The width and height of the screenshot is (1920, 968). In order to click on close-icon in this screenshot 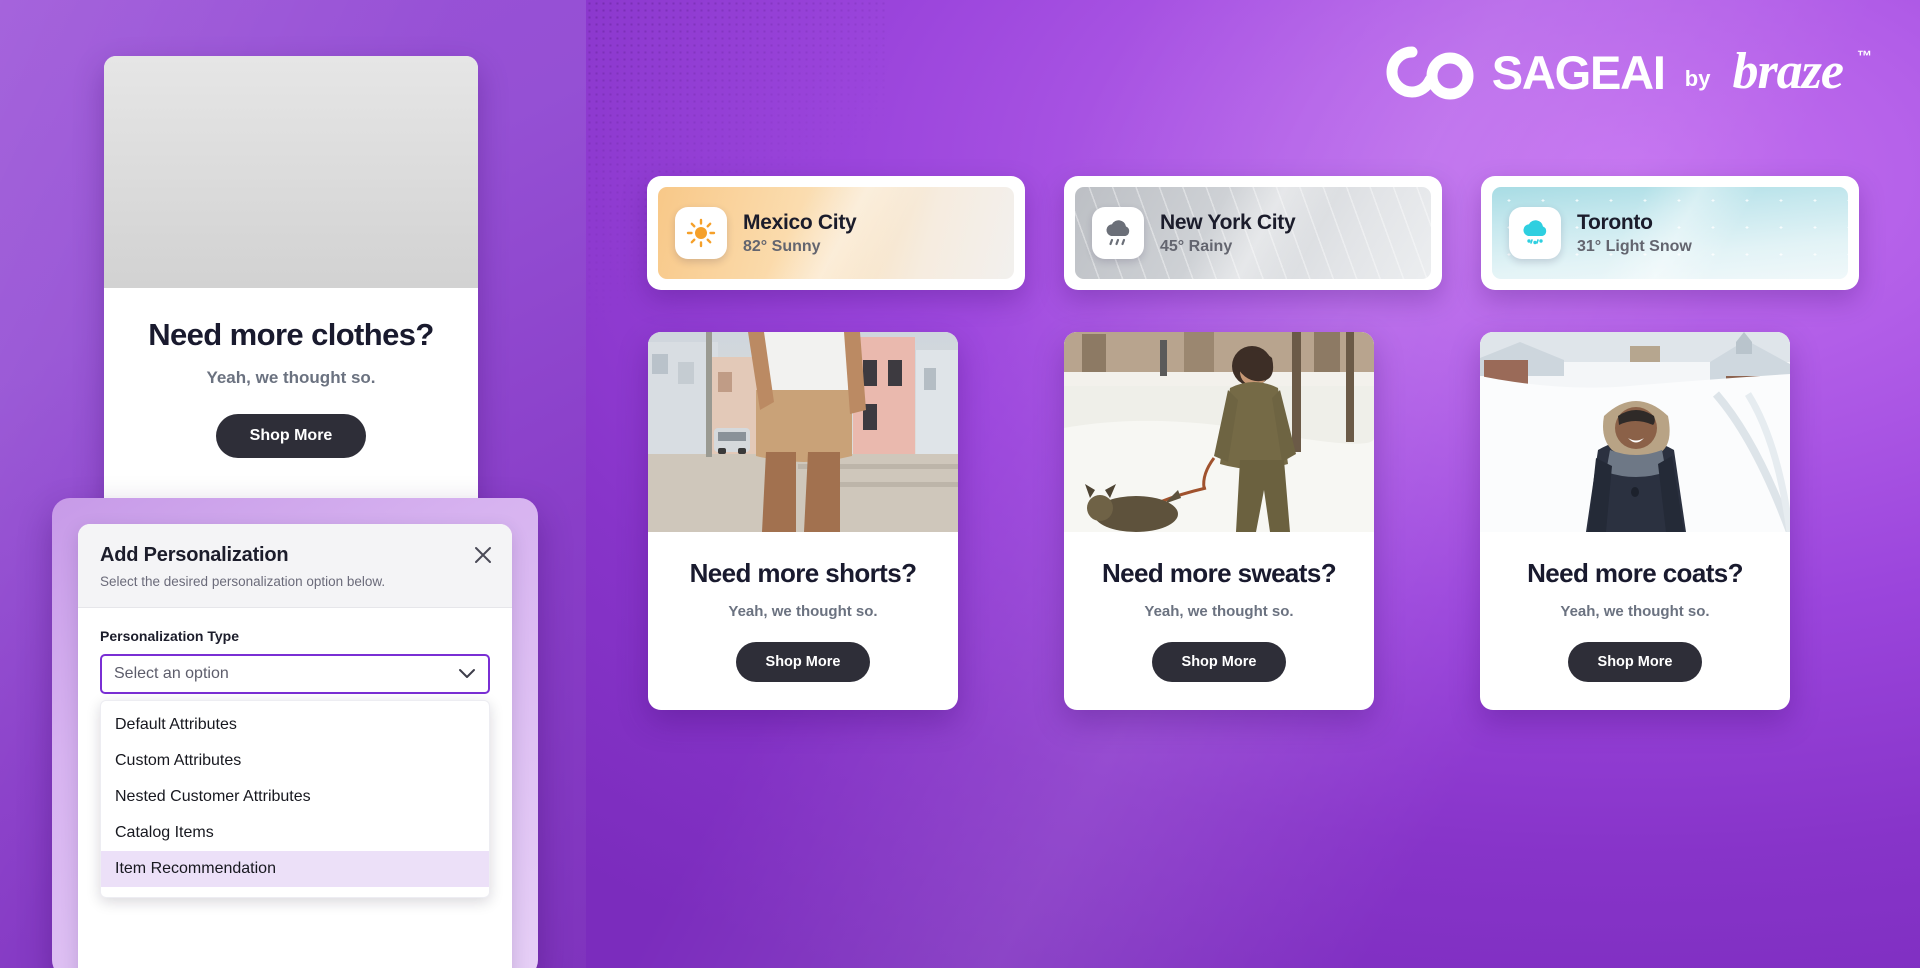, I will do `click(483, 555)`.